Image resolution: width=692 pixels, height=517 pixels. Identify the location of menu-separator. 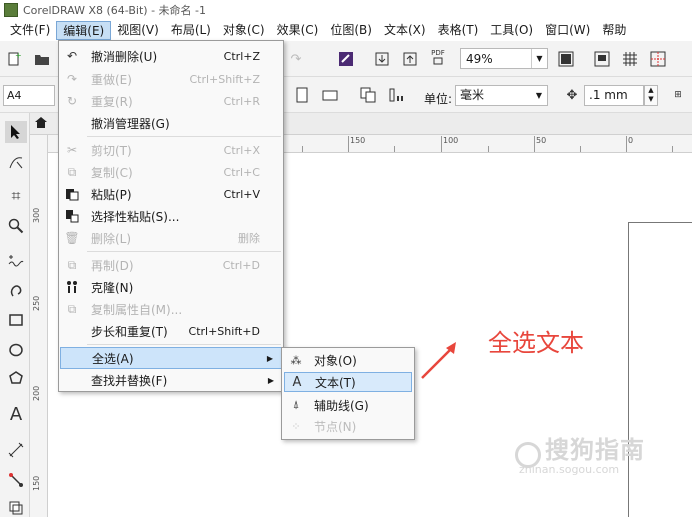
(184, 251).